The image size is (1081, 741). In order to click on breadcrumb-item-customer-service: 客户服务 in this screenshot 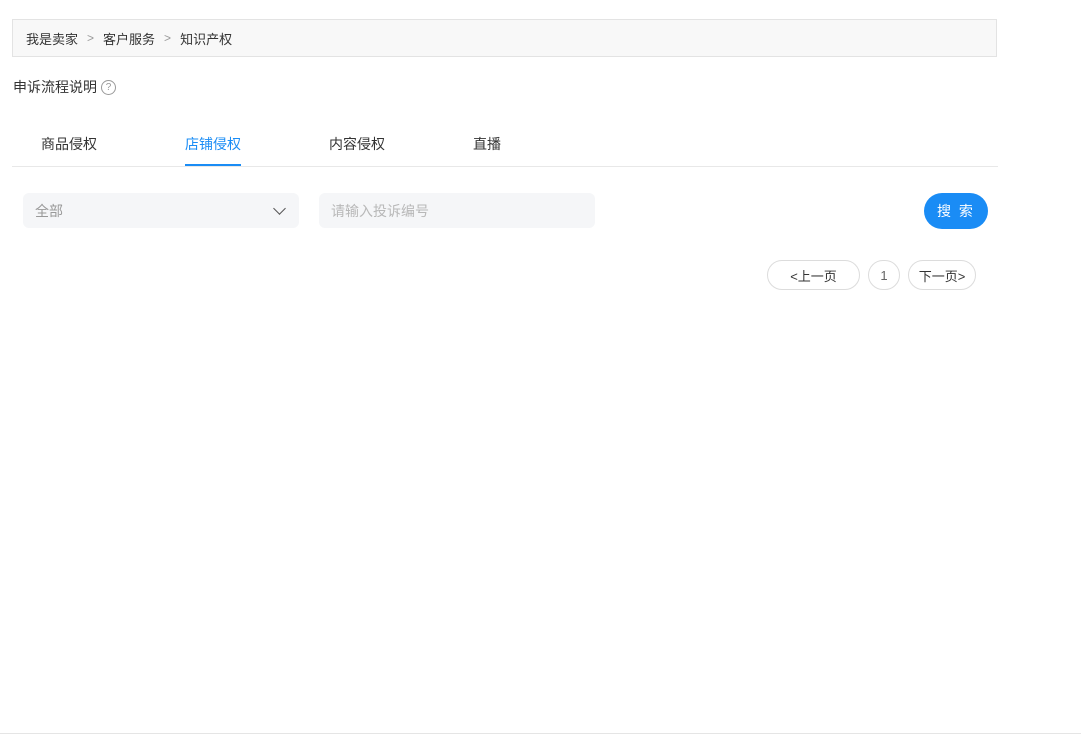, I will do `click(129, 38)`.